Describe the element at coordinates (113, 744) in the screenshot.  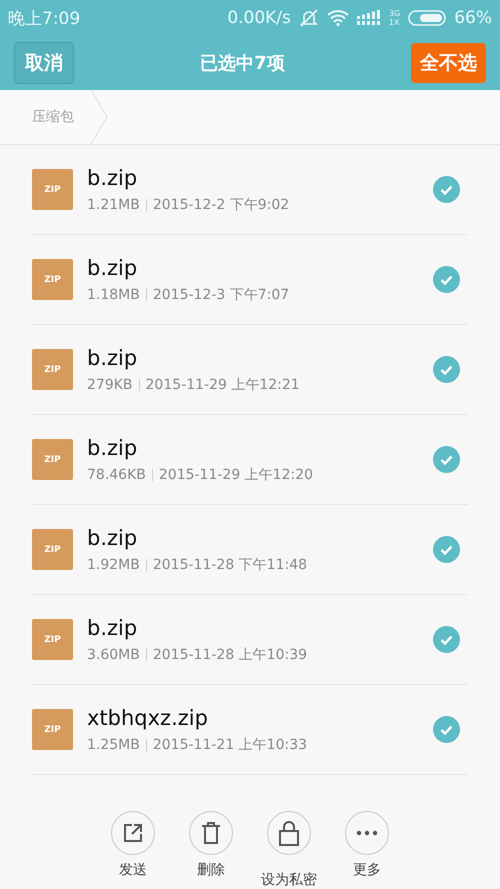
I see `file-size: 1.25MB` at that location.